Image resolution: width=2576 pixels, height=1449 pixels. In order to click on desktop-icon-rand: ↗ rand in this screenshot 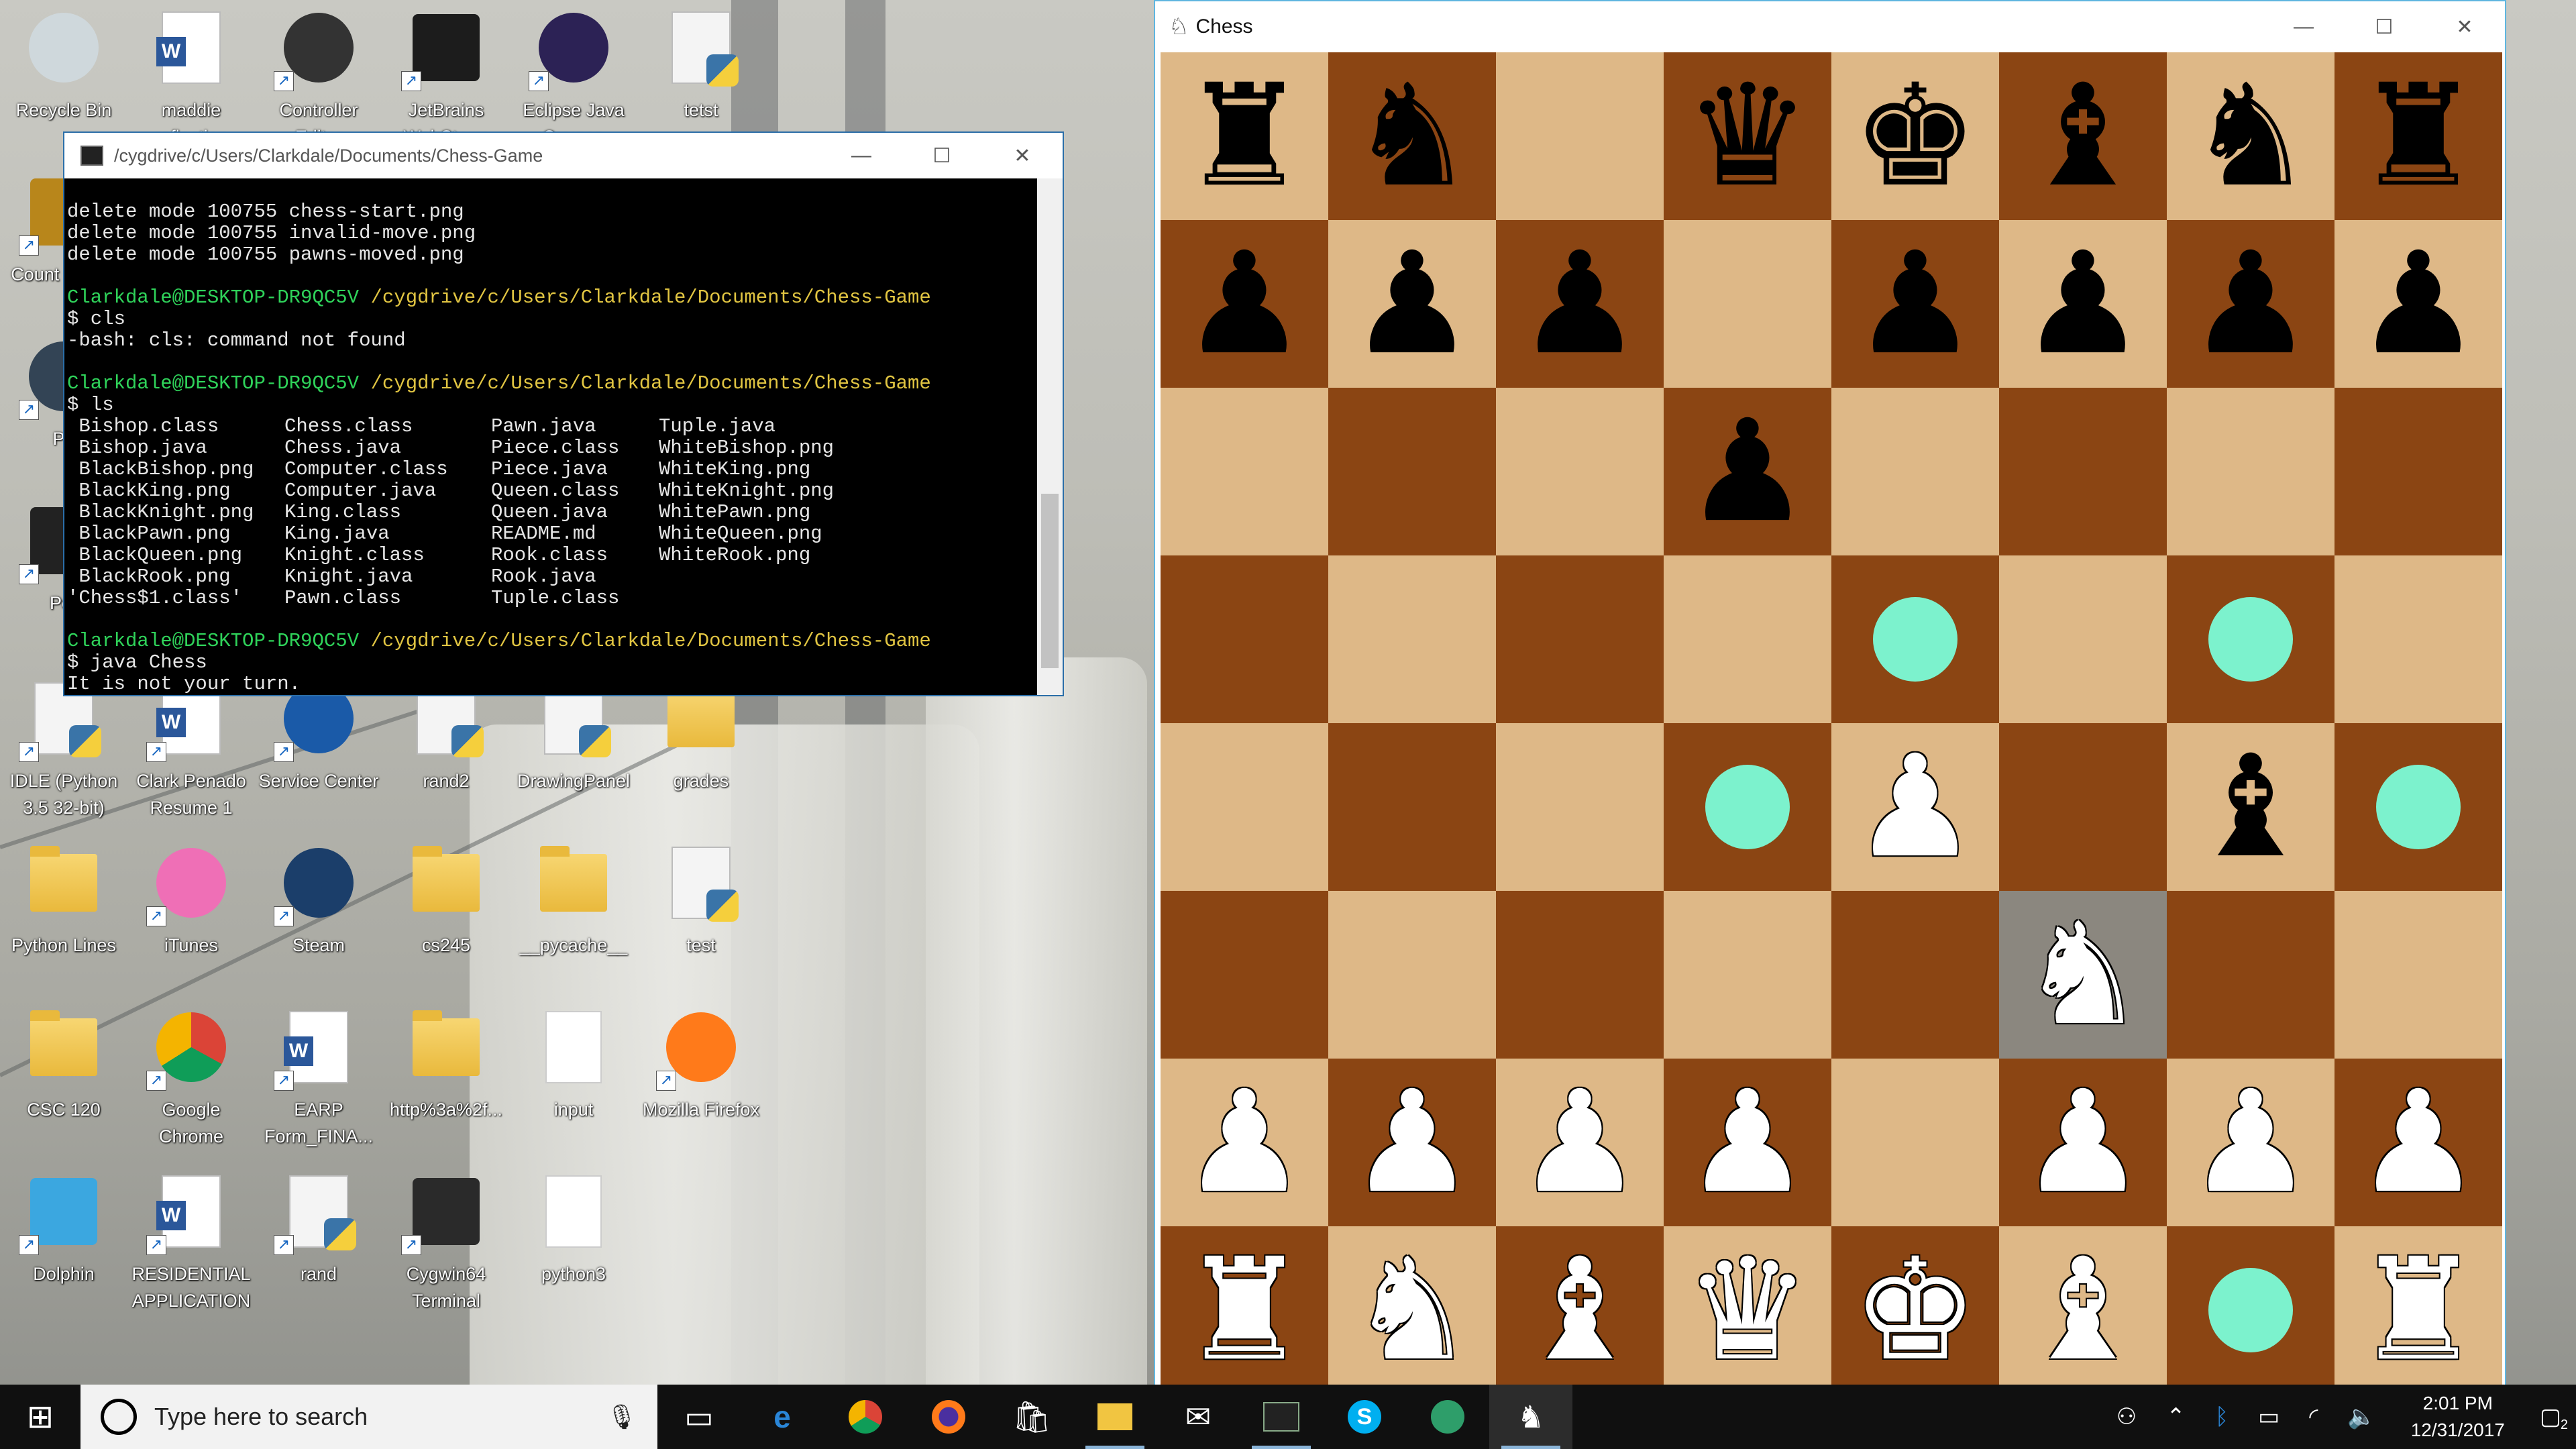, I will do `click(318, 1247)`.